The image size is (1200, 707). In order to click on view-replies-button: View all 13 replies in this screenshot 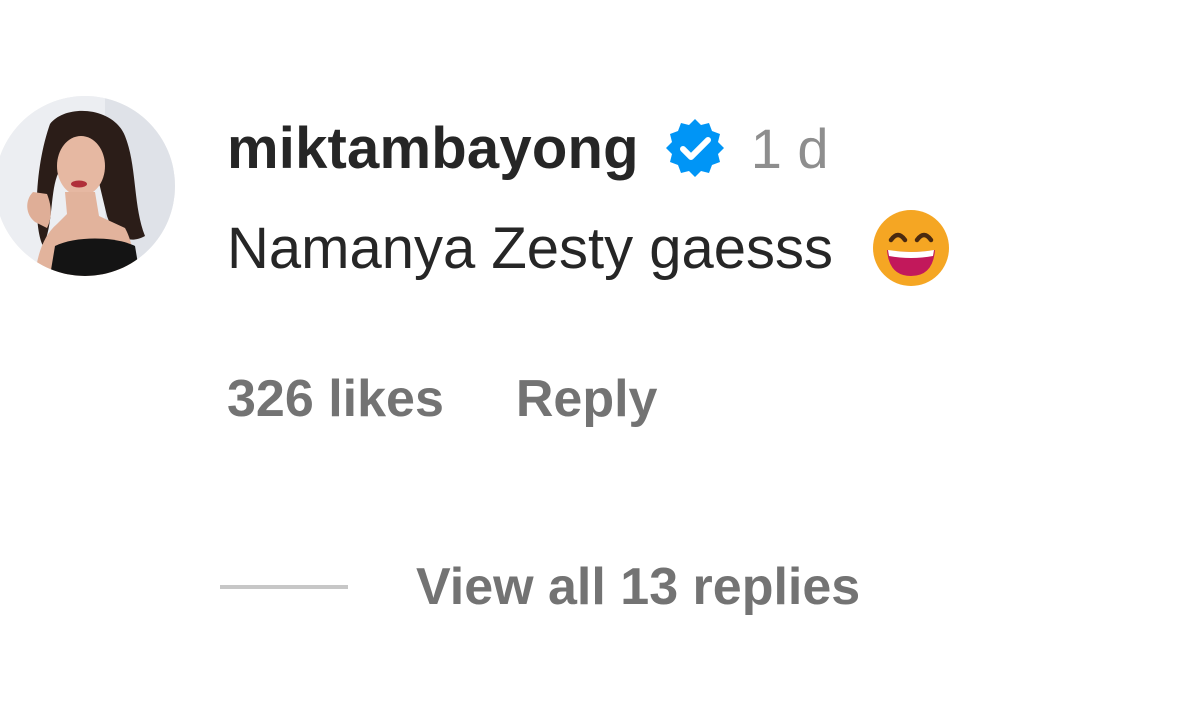, I will do `click(540, 587)`.